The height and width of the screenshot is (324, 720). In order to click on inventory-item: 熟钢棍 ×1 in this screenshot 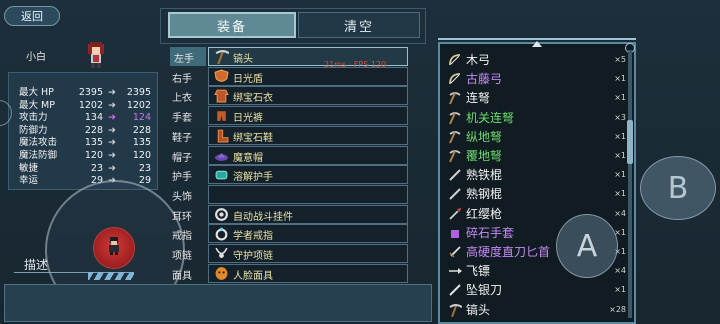, I will do `click(540, 194)`.